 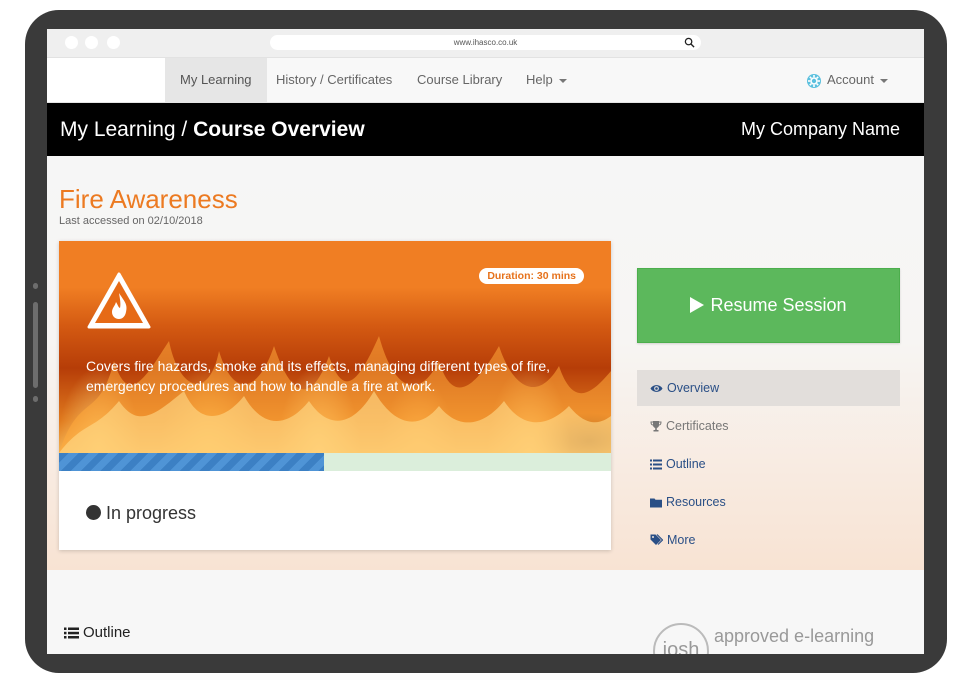 I want to click on address-url: www.ihasco.co.uk, so click(x=485, y=42).